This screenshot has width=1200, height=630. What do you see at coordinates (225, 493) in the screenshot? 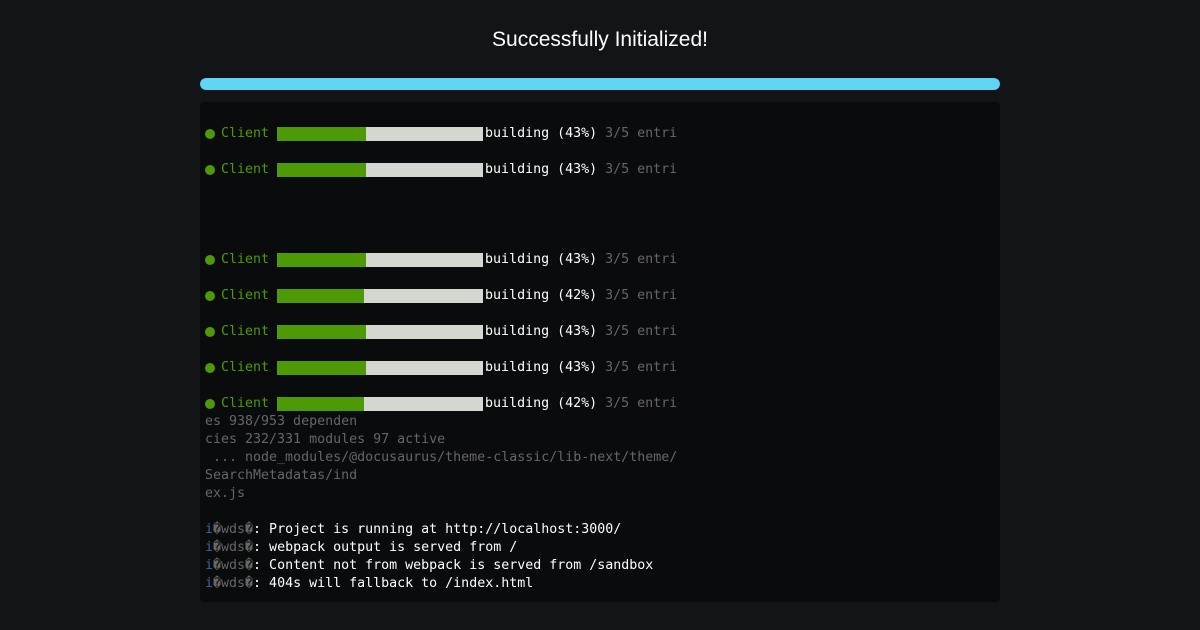
I see `log-line: ex.js` at bounding box center [225, 493].